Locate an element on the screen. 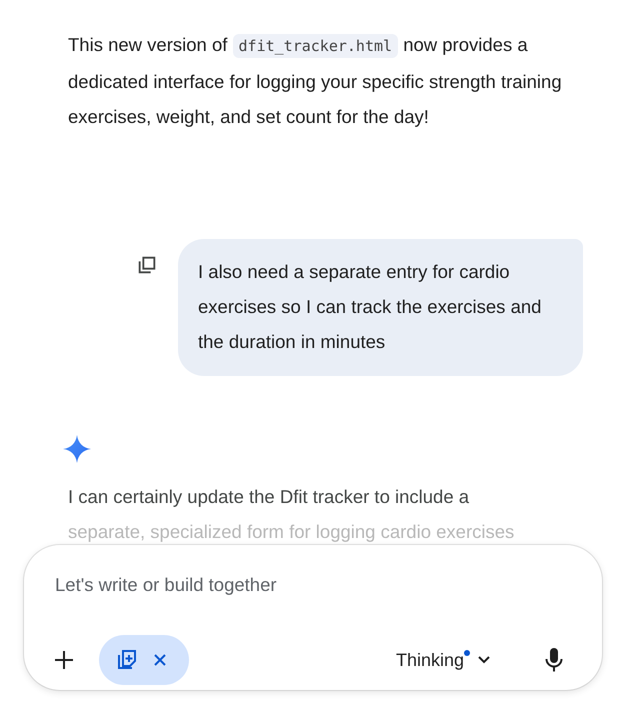 This screenshot has height=707, width=620. message-text: This new version of dfit_tracker.html now provides a dedicated interface for logging your specific strength training exercises, weight, and set count for the day! is located at coordinates (315, 81).